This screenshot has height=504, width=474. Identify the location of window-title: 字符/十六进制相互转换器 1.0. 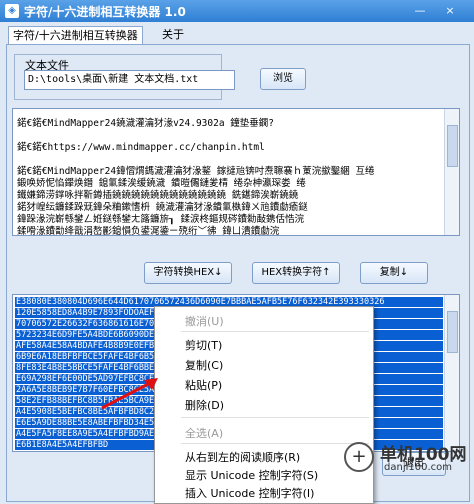
(105, 12).